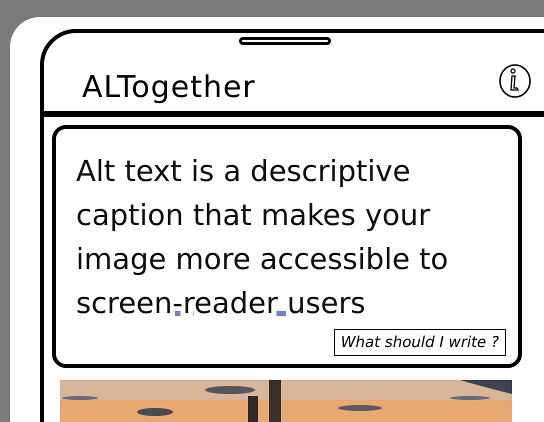 The height and width of the screenshot is (422, 544). Describe the element at coordinates (515, 81) in the screenshot. I see `info-icon` at that location.